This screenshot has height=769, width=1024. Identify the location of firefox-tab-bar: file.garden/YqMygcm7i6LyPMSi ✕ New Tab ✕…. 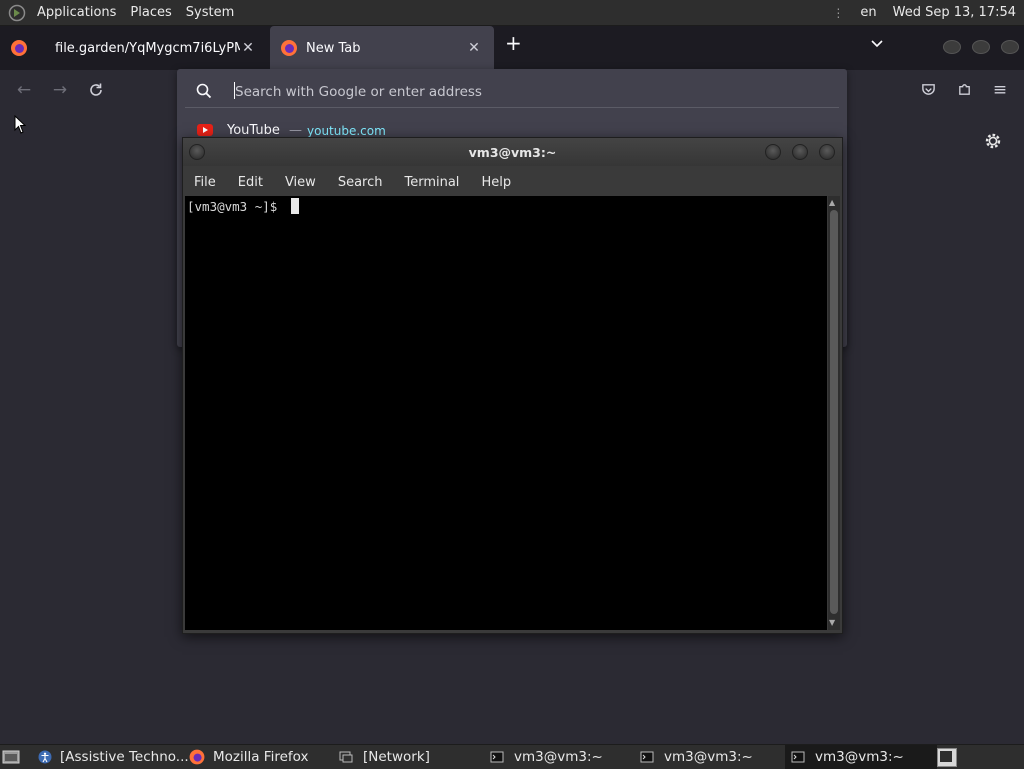
(512, 48).